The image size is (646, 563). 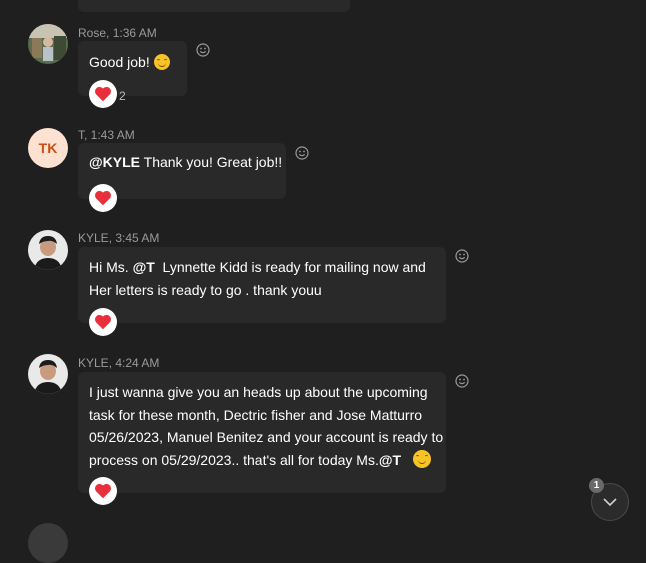 What do you see at coordinates (112, 135) in the screenshot?
I see `message-time: 1:43 AM` at bounding box center [112, 135].